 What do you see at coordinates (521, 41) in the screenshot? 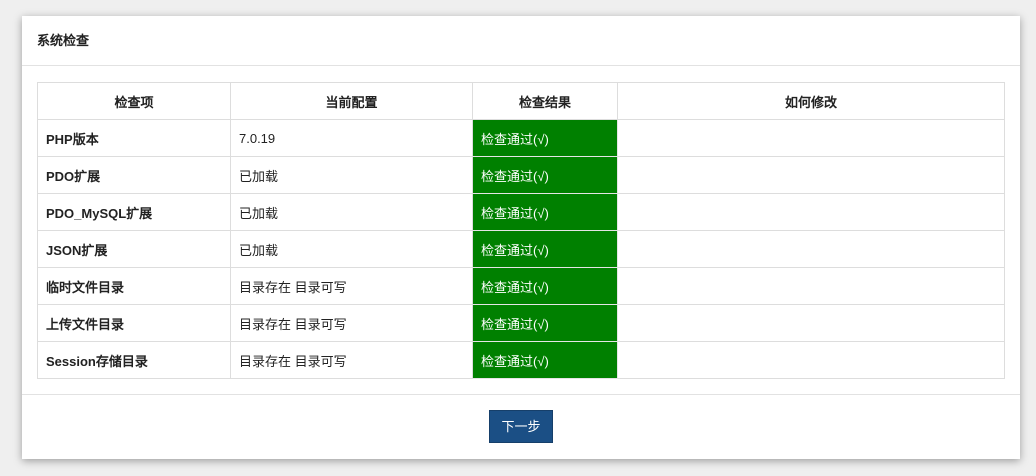
I see `panel-title: 系统检查` at bounding box center [521, 41].